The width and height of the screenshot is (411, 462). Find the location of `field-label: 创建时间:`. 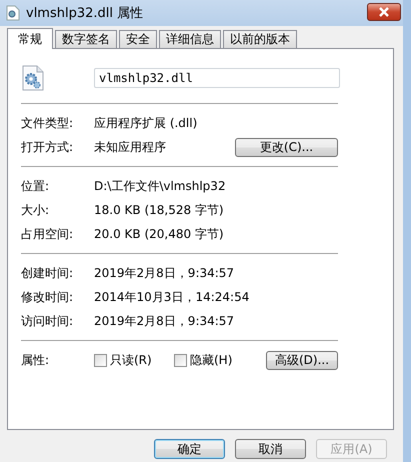

field-label: 创建时间: is located at coordinates (47, 273).